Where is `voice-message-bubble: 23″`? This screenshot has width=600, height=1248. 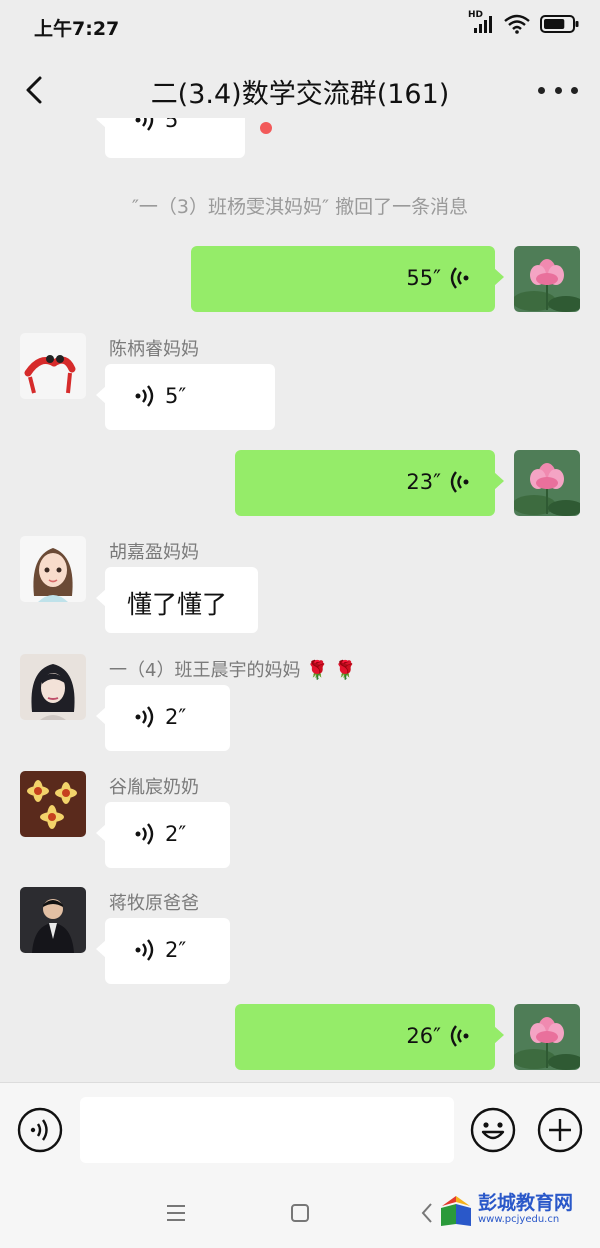
voice-message-bubble: 23″ is located at coordinates (369, 483).